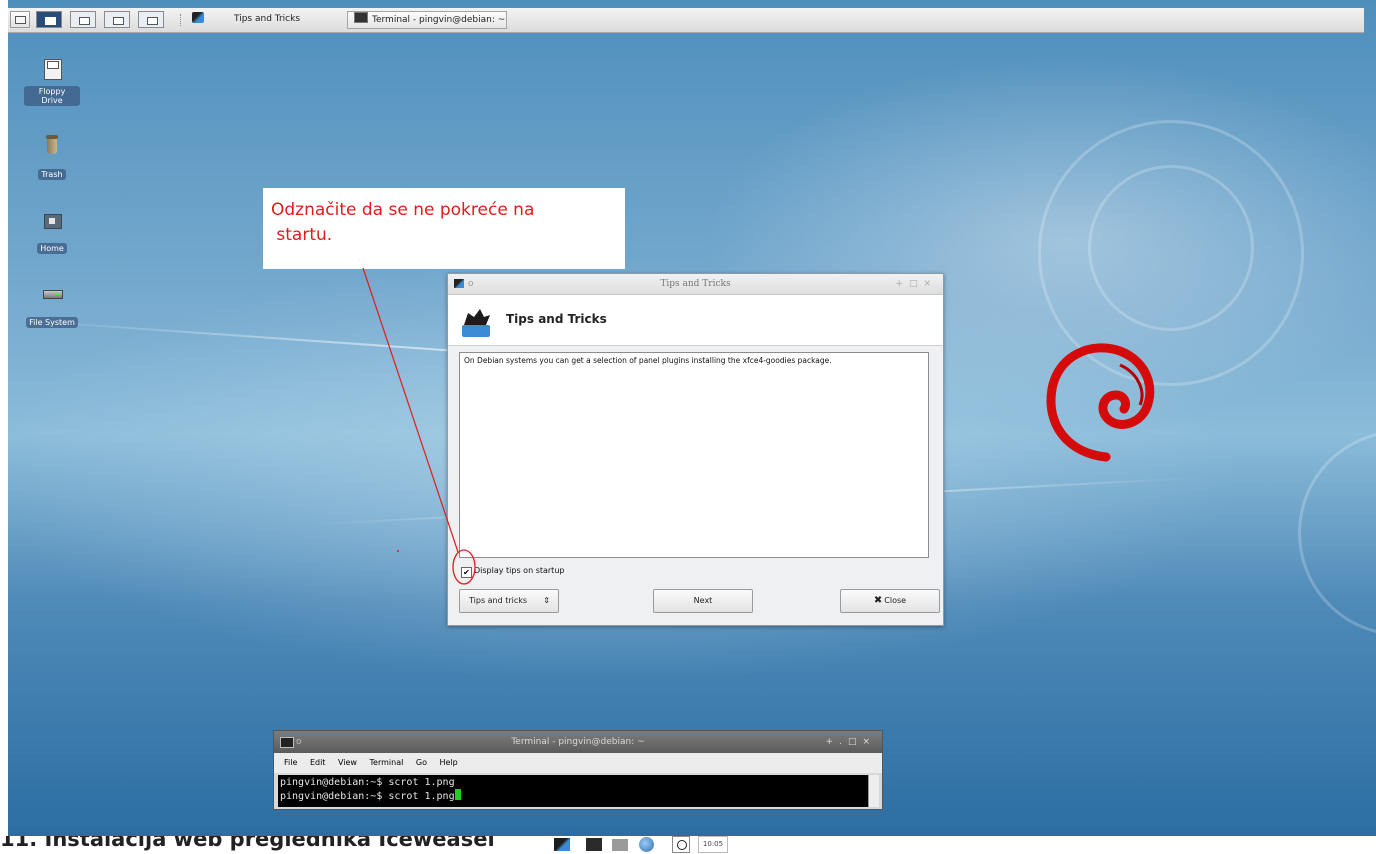 Image resolution: width=1376 pixels, height=854 pixels. Describe the element at coordinates (670, 845) in the screenshot. I see `bottom-panel: 10:05` at that location.